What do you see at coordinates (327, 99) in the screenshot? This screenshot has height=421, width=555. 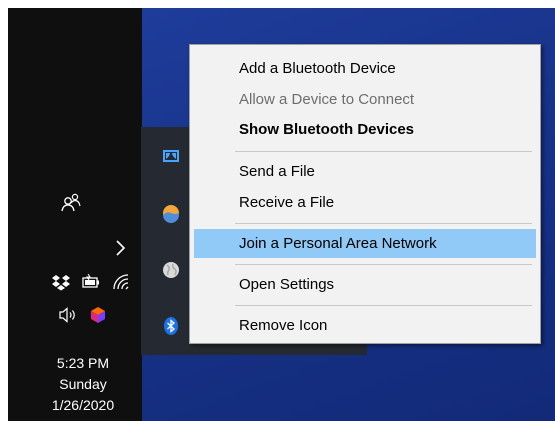 I see `menu-item-allow-device-to-connect: Allow a Device to Connect` at bounding box center [327, 99].